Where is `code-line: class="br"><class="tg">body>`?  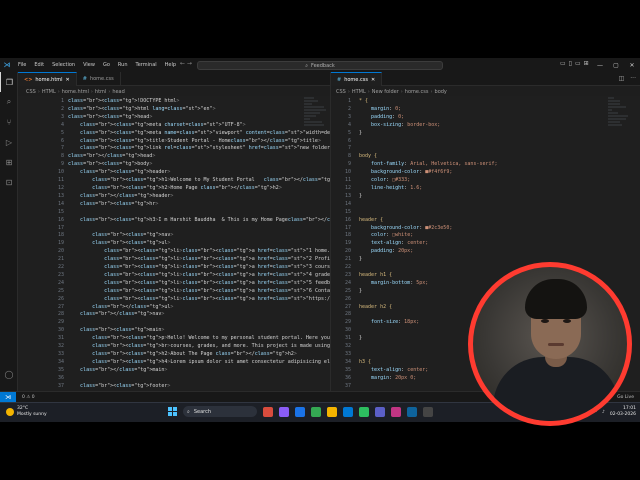
code-line: class="br"><class="tg">body> is located at coordinates (199, 165).